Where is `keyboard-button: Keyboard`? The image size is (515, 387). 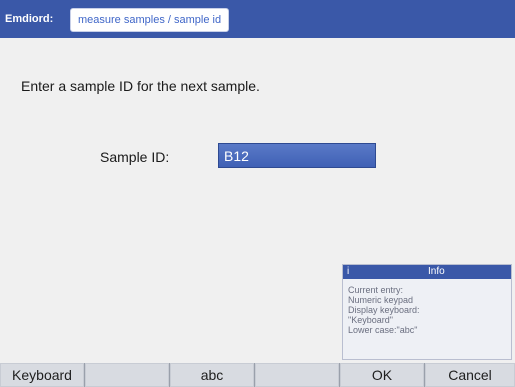
keyboard-button: Keyboard is located at coordinates (42, 375).